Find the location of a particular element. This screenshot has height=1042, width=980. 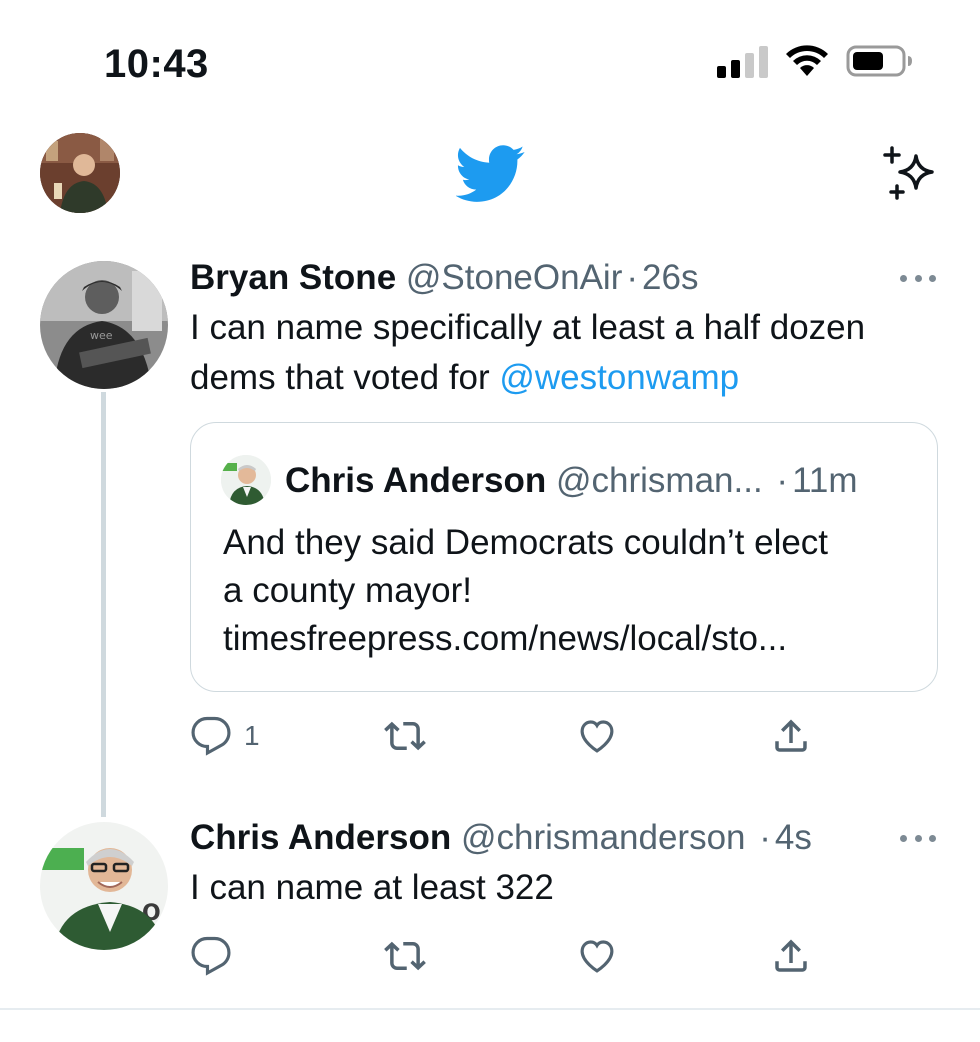

twitter-bird-icon is located at coordinates (491, 174).